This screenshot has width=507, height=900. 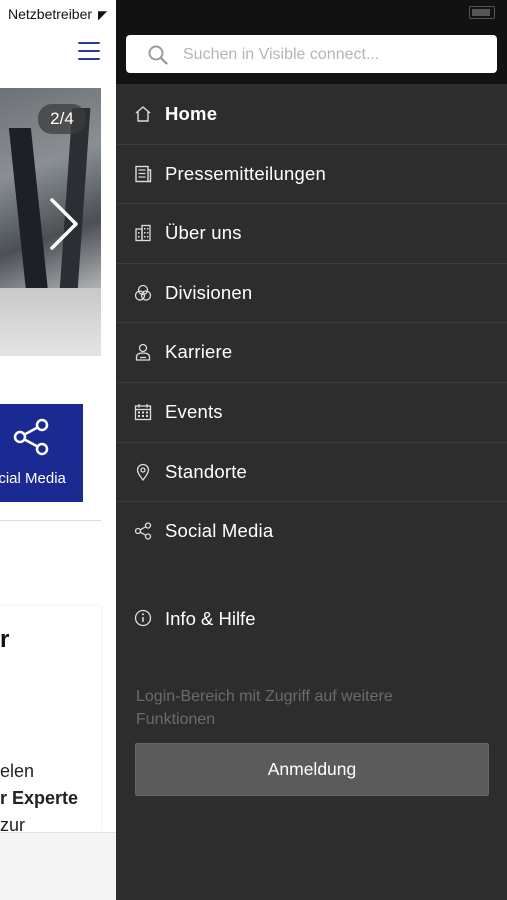 I want to click on divider, so click(x=50, y=520).